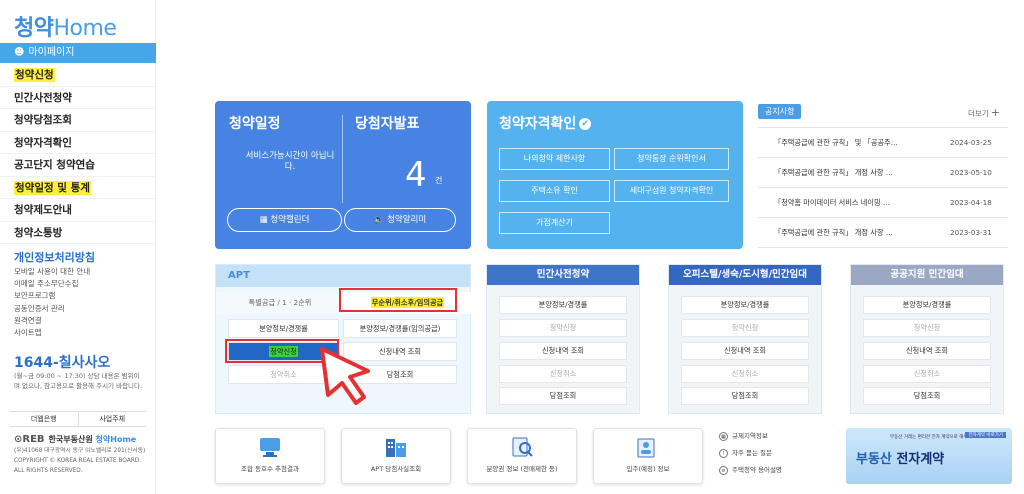 The width and height of the screenshot is (1024, 494). What do you see at coordinates (416, 175) in the screenshot?
I see `winner-count: 4` at bounding box center [416, 175].